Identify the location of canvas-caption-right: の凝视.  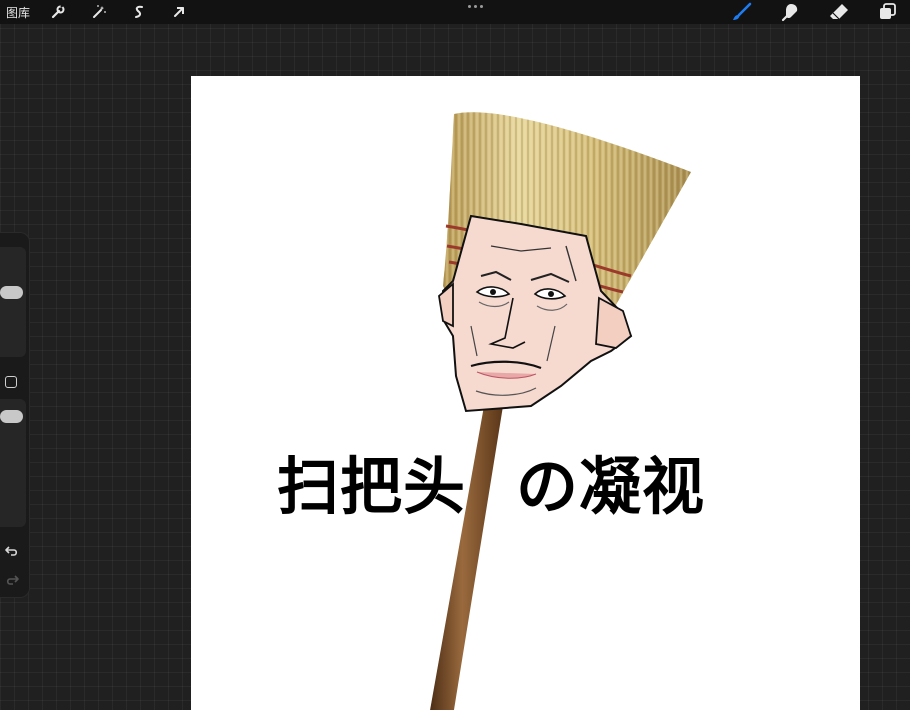
(611, 486).